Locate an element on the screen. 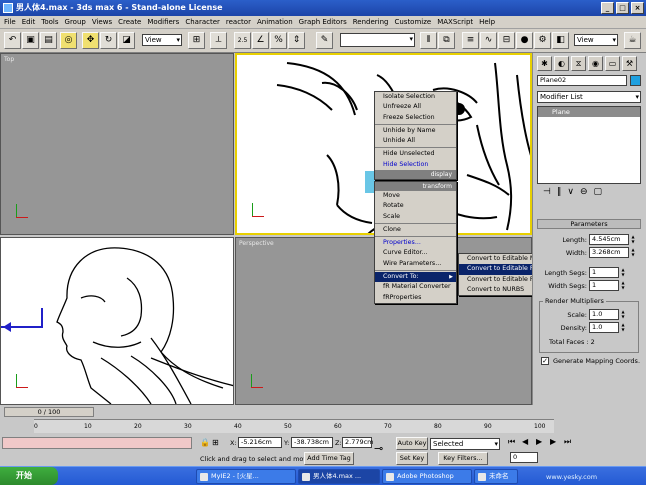 This screenshot has width=646, height=485. modify-tab-icon: ◐ is located at coordinates (561, 63).